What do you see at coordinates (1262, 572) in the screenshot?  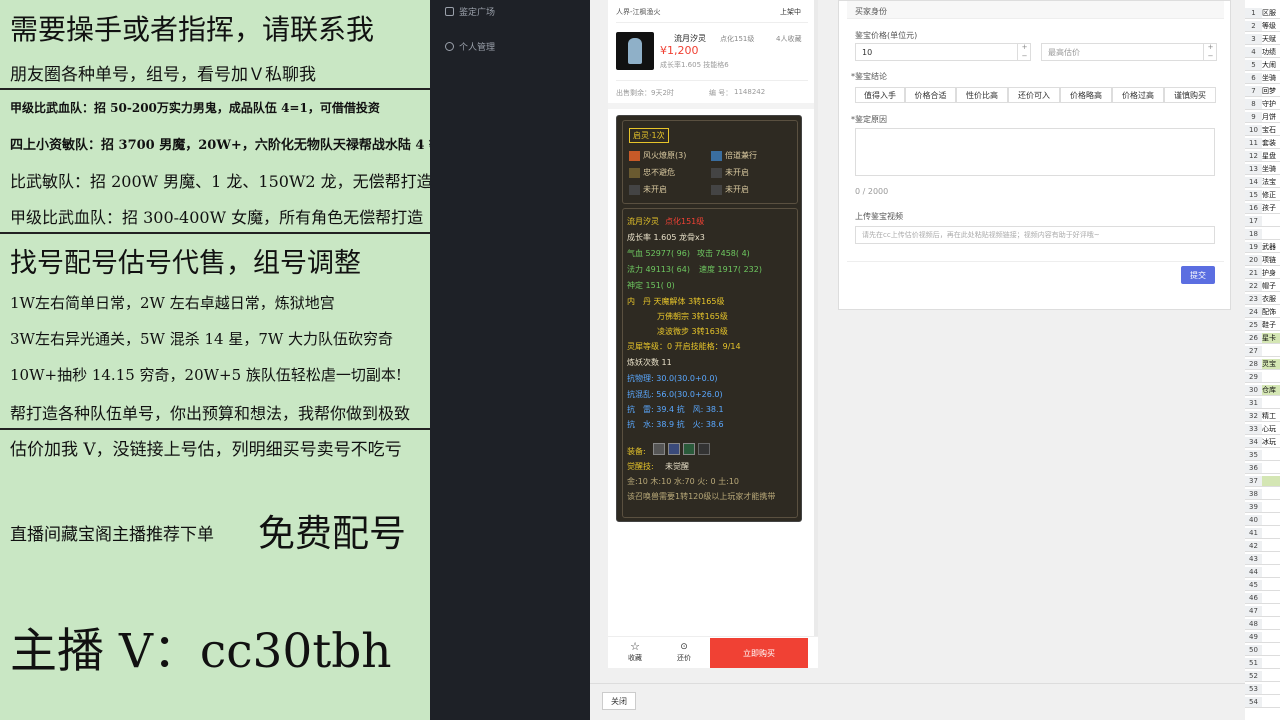 I see `sheet-row: 44` at bounding box center [1262, 572].